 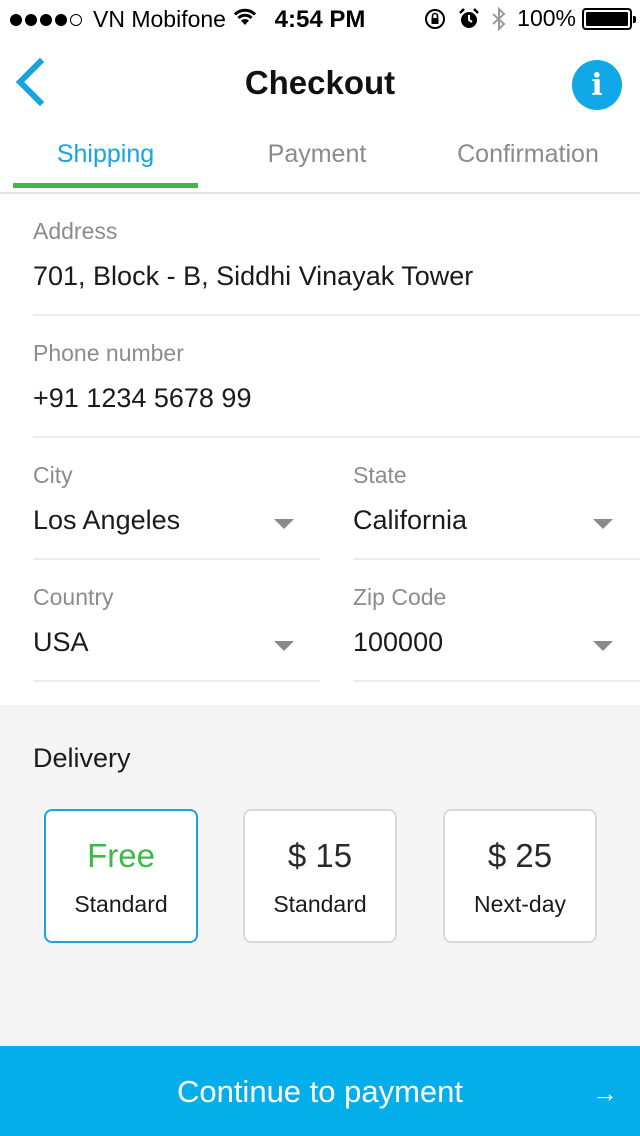 What do you see at coordinates (284, 524) in the screenshot?
I see `city-dropdown-icon` at bounding box center [284, 524].